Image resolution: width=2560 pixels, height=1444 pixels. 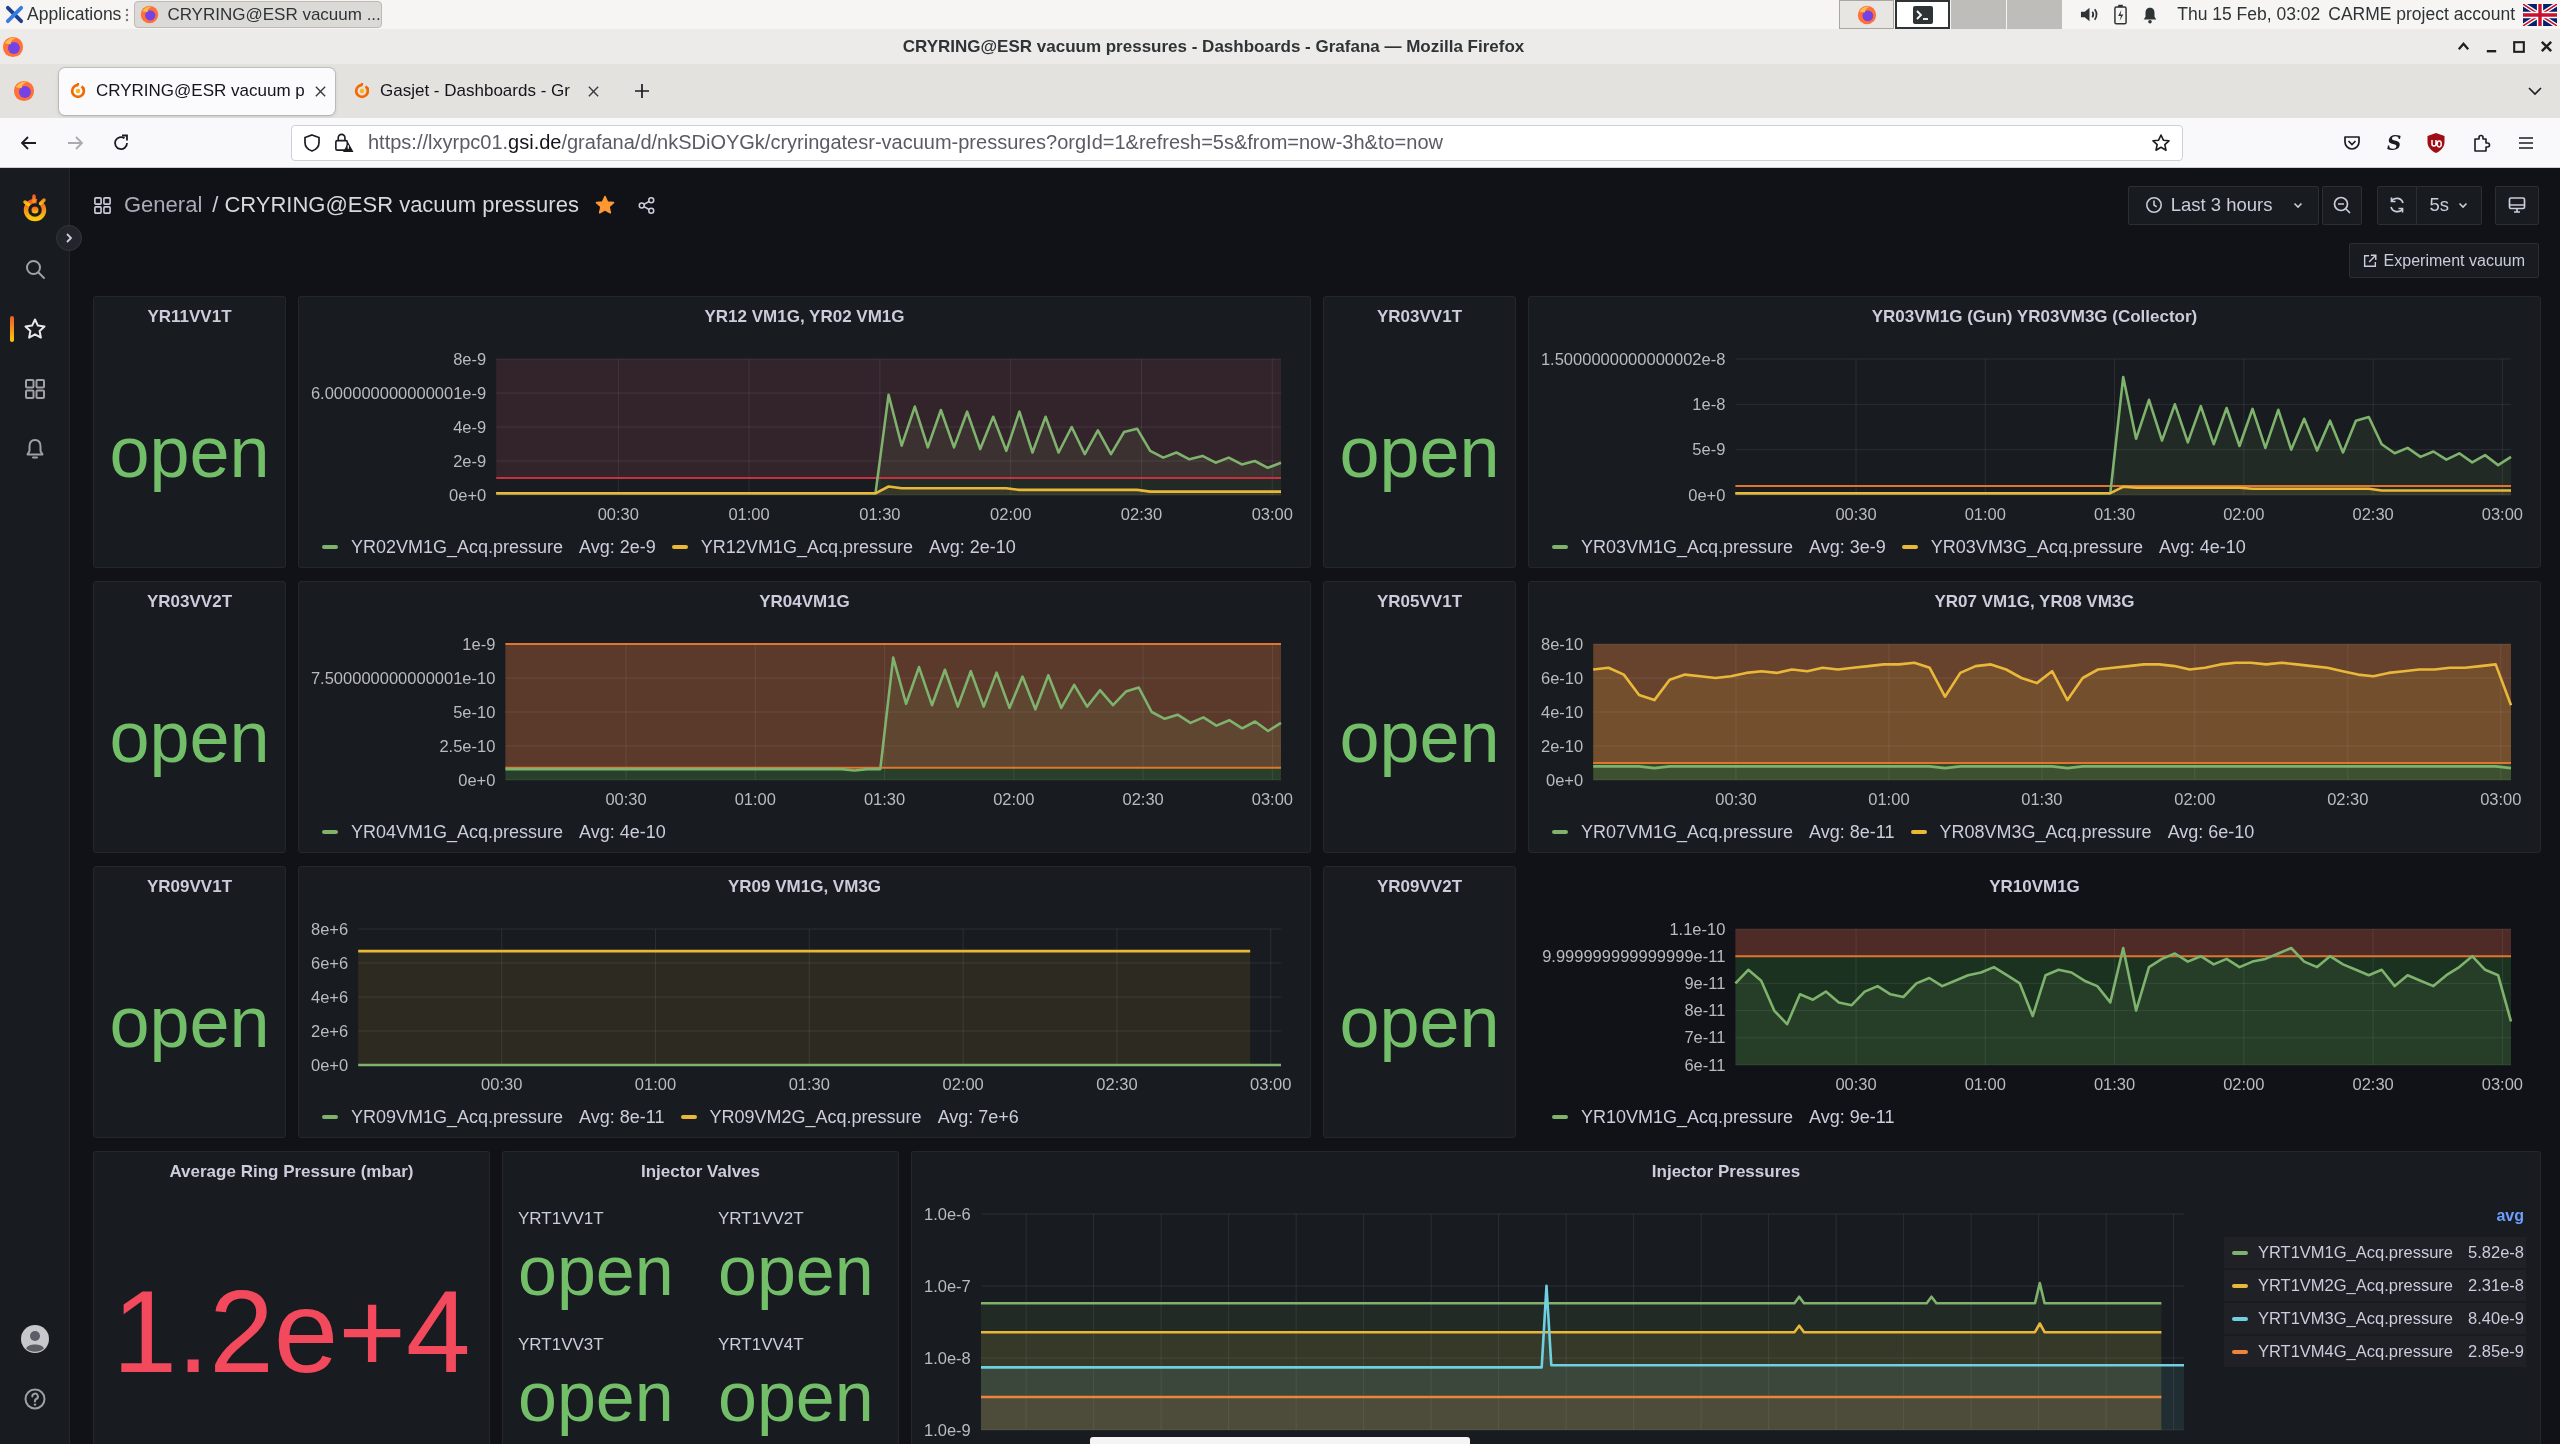 I want to click on battery-icon, so click(x=2121, y=14).